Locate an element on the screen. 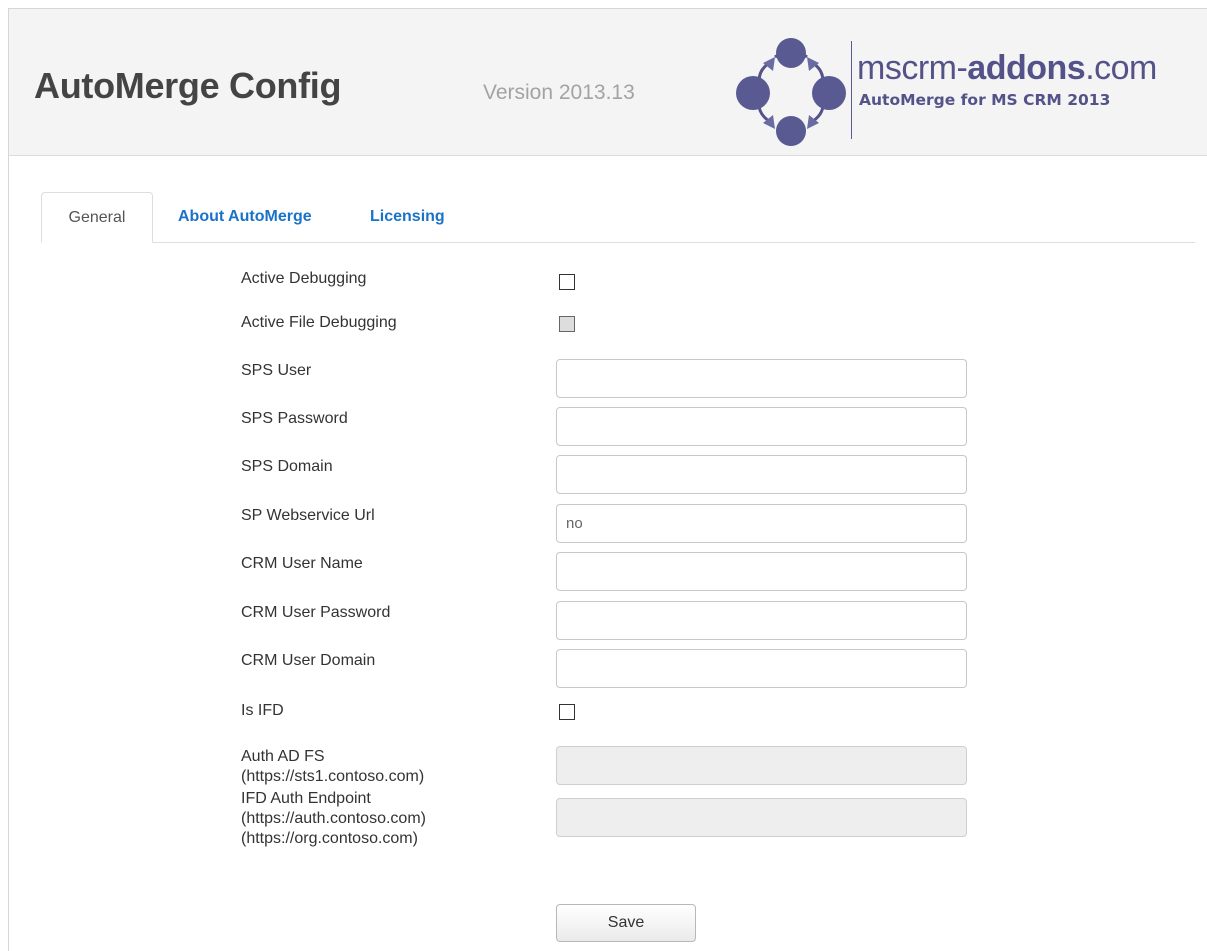  auth-adfs-label-line1: Auth AD FS is located at coordinates (283, 756).